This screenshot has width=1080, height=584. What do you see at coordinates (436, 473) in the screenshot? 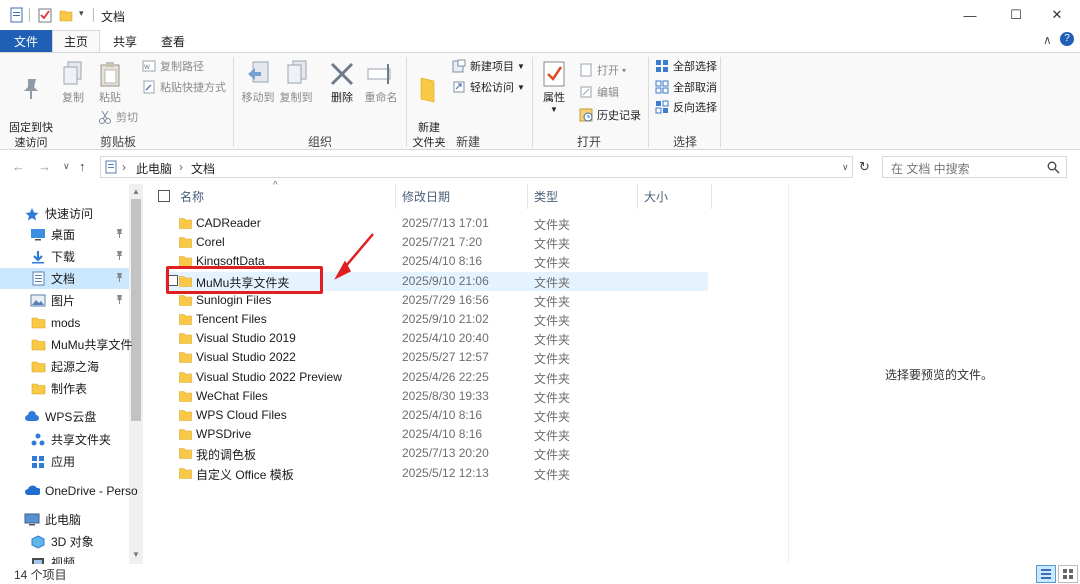
I see `table-row: 自定义 Office 模板 2025/5/12 12:13 文件夹` at bounding box center [436, 473].